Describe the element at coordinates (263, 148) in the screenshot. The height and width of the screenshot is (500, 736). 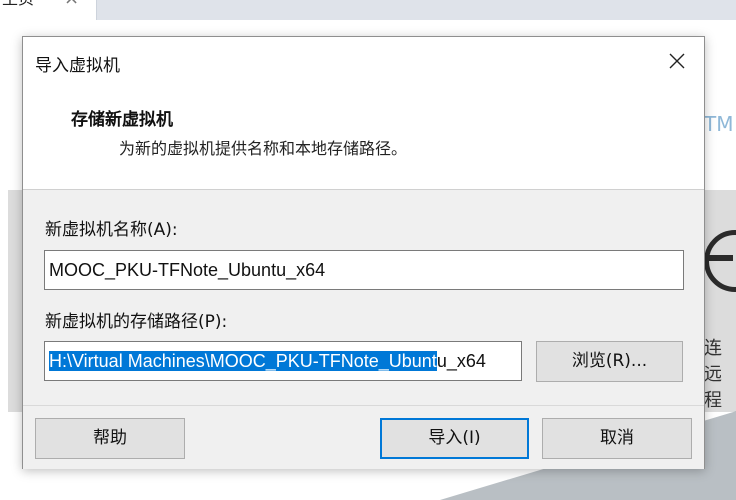
I see `dialog-description: 为新的虚拟机提供名称和本地存储路径。` at that location.